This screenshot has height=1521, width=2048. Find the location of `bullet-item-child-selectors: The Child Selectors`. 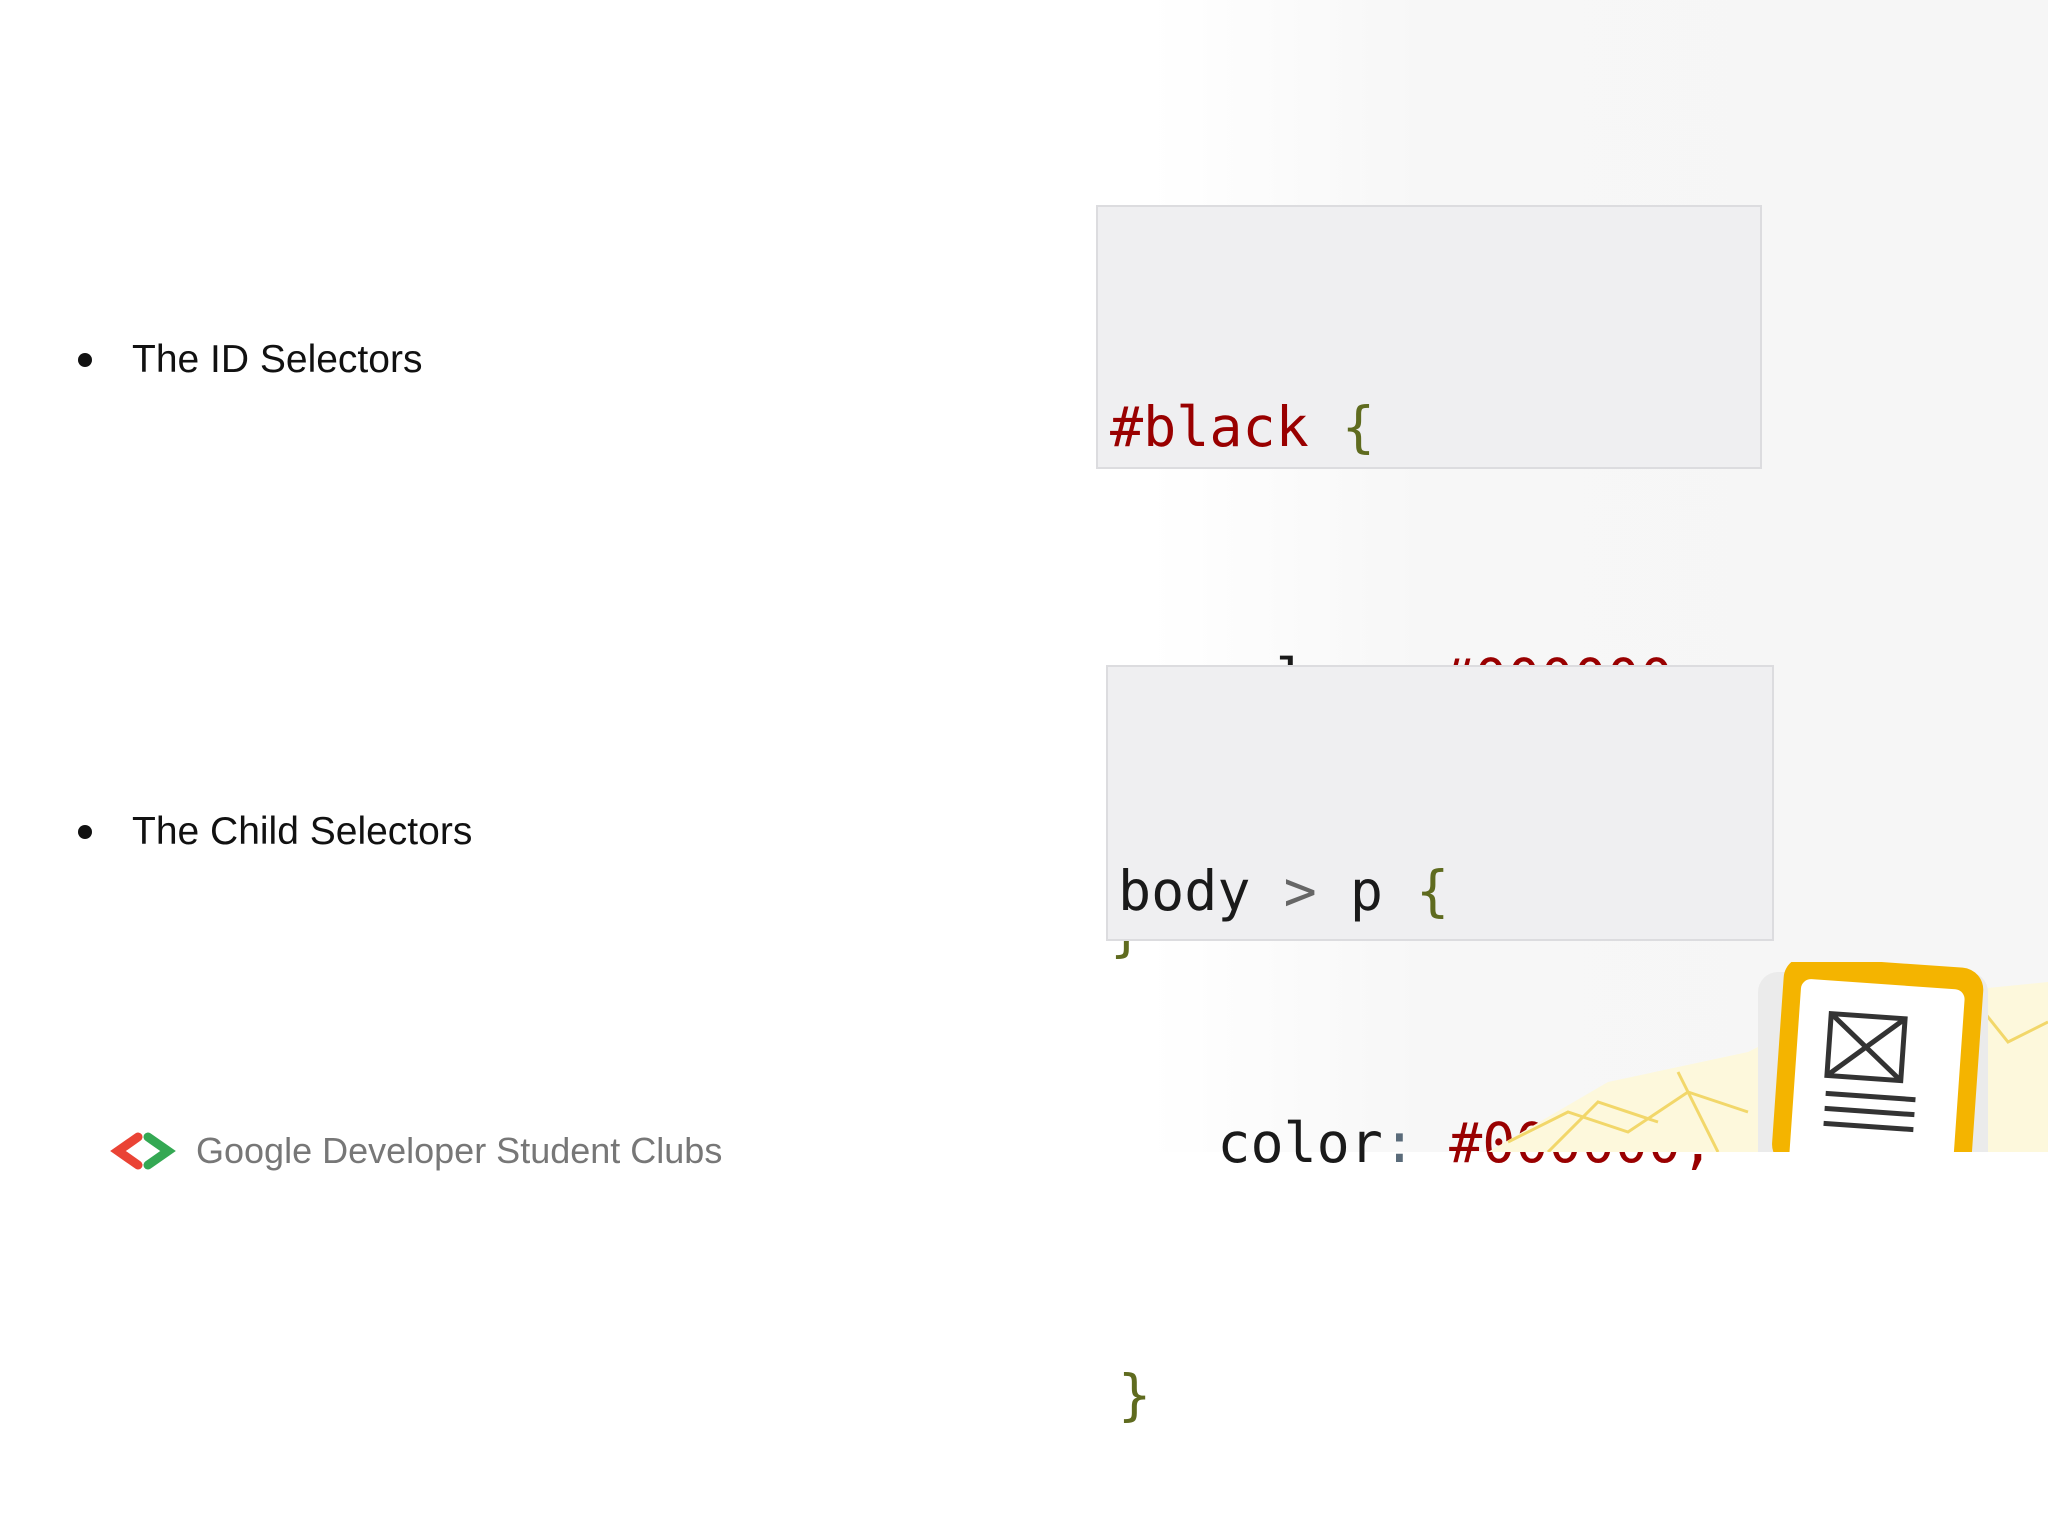

bullet-item-child-selectors: The Child Selectors is located at coordinates (275, 832).